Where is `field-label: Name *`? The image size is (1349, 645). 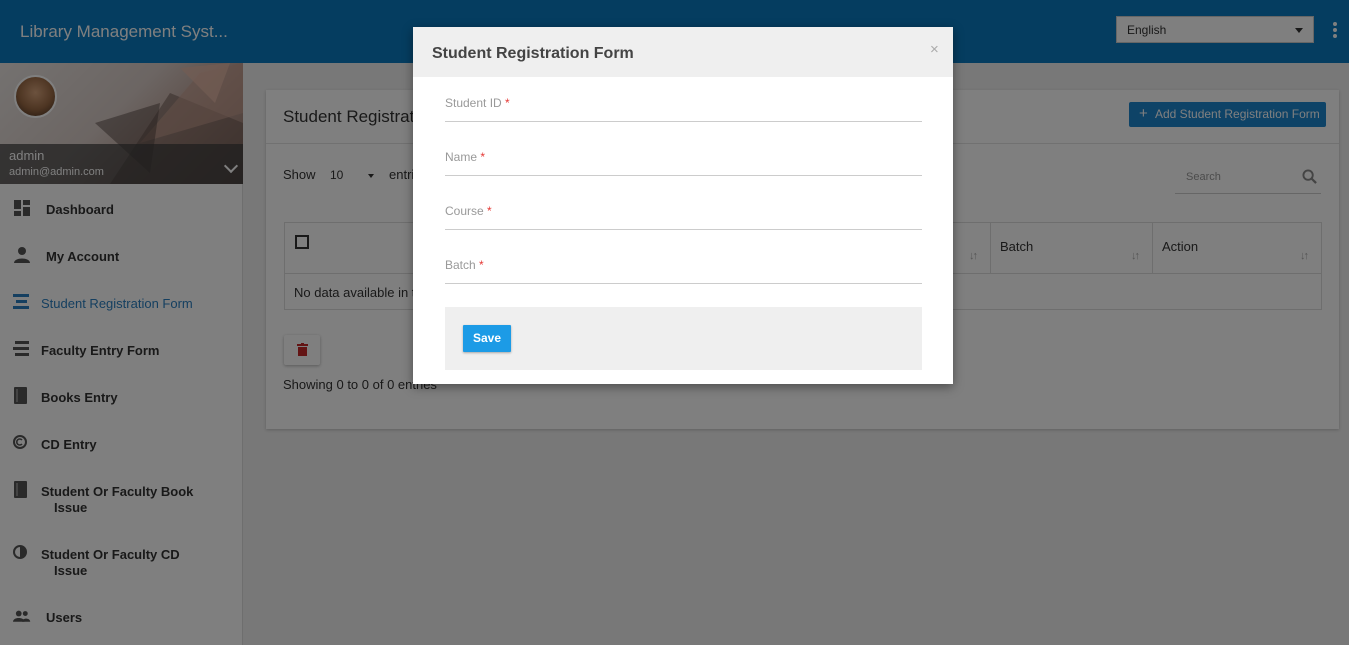
field-label: Name * is located at coordinates (465, 157).